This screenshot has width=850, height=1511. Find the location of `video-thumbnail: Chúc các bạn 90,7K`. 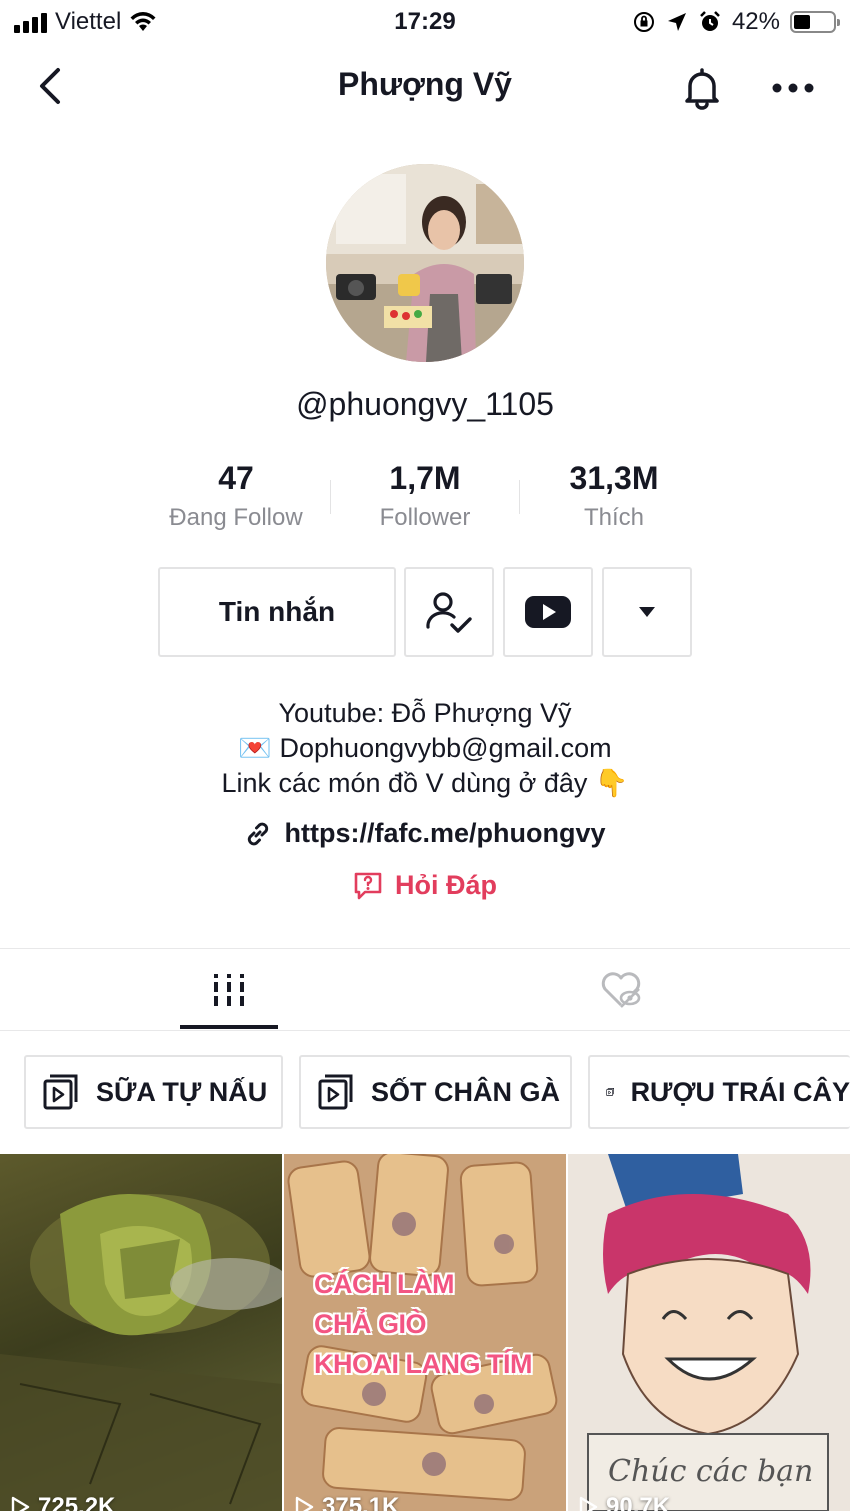

video-thumbnail: Chúc các bạn 90,7K is located at coordinates (709, 1332).